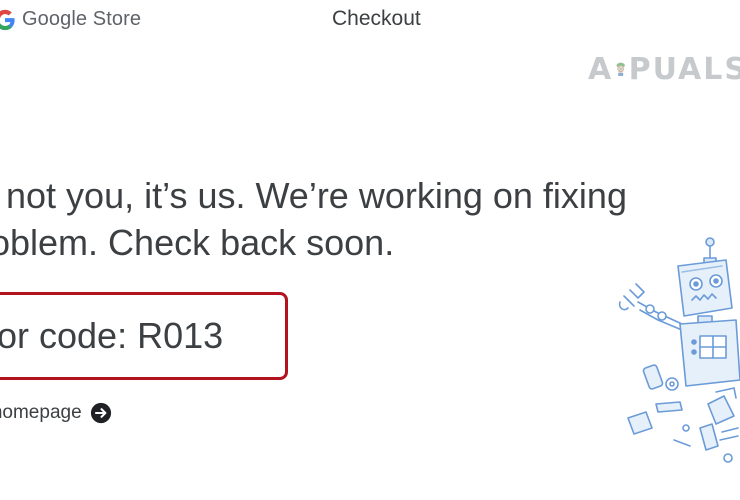  I want to click on error-code-highlight: ror code: R013, so click(144, 336).